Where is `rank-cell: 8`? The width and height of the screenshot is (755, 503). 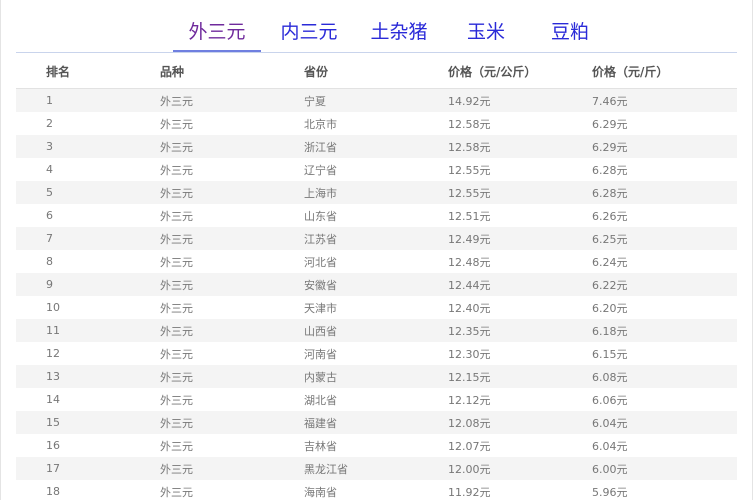 rank-cell: 8 is located at coordinates (88, 261).